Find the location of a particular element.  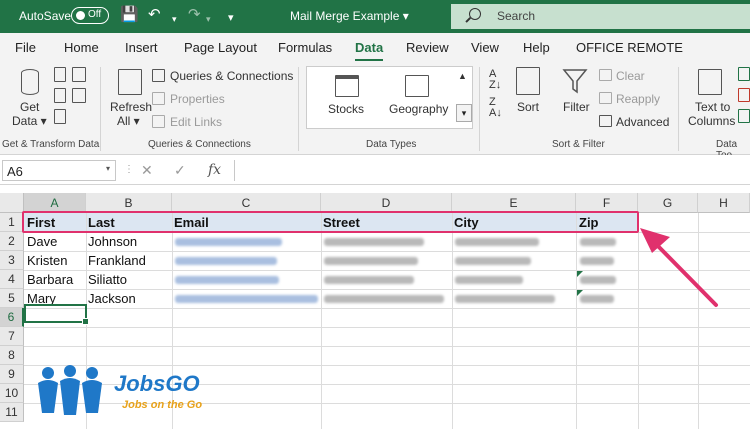

redo-icon: ↷ is located at coordinates (194, 15).